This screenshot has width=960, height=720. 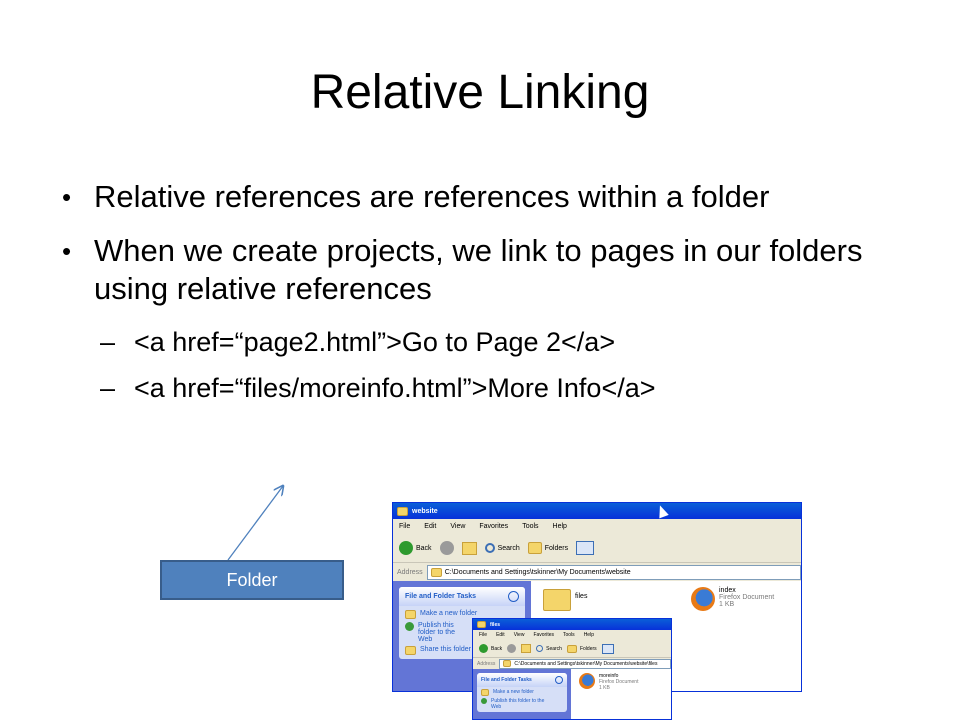 I want to click on share-folder-icon, so click(x=410, y=650).